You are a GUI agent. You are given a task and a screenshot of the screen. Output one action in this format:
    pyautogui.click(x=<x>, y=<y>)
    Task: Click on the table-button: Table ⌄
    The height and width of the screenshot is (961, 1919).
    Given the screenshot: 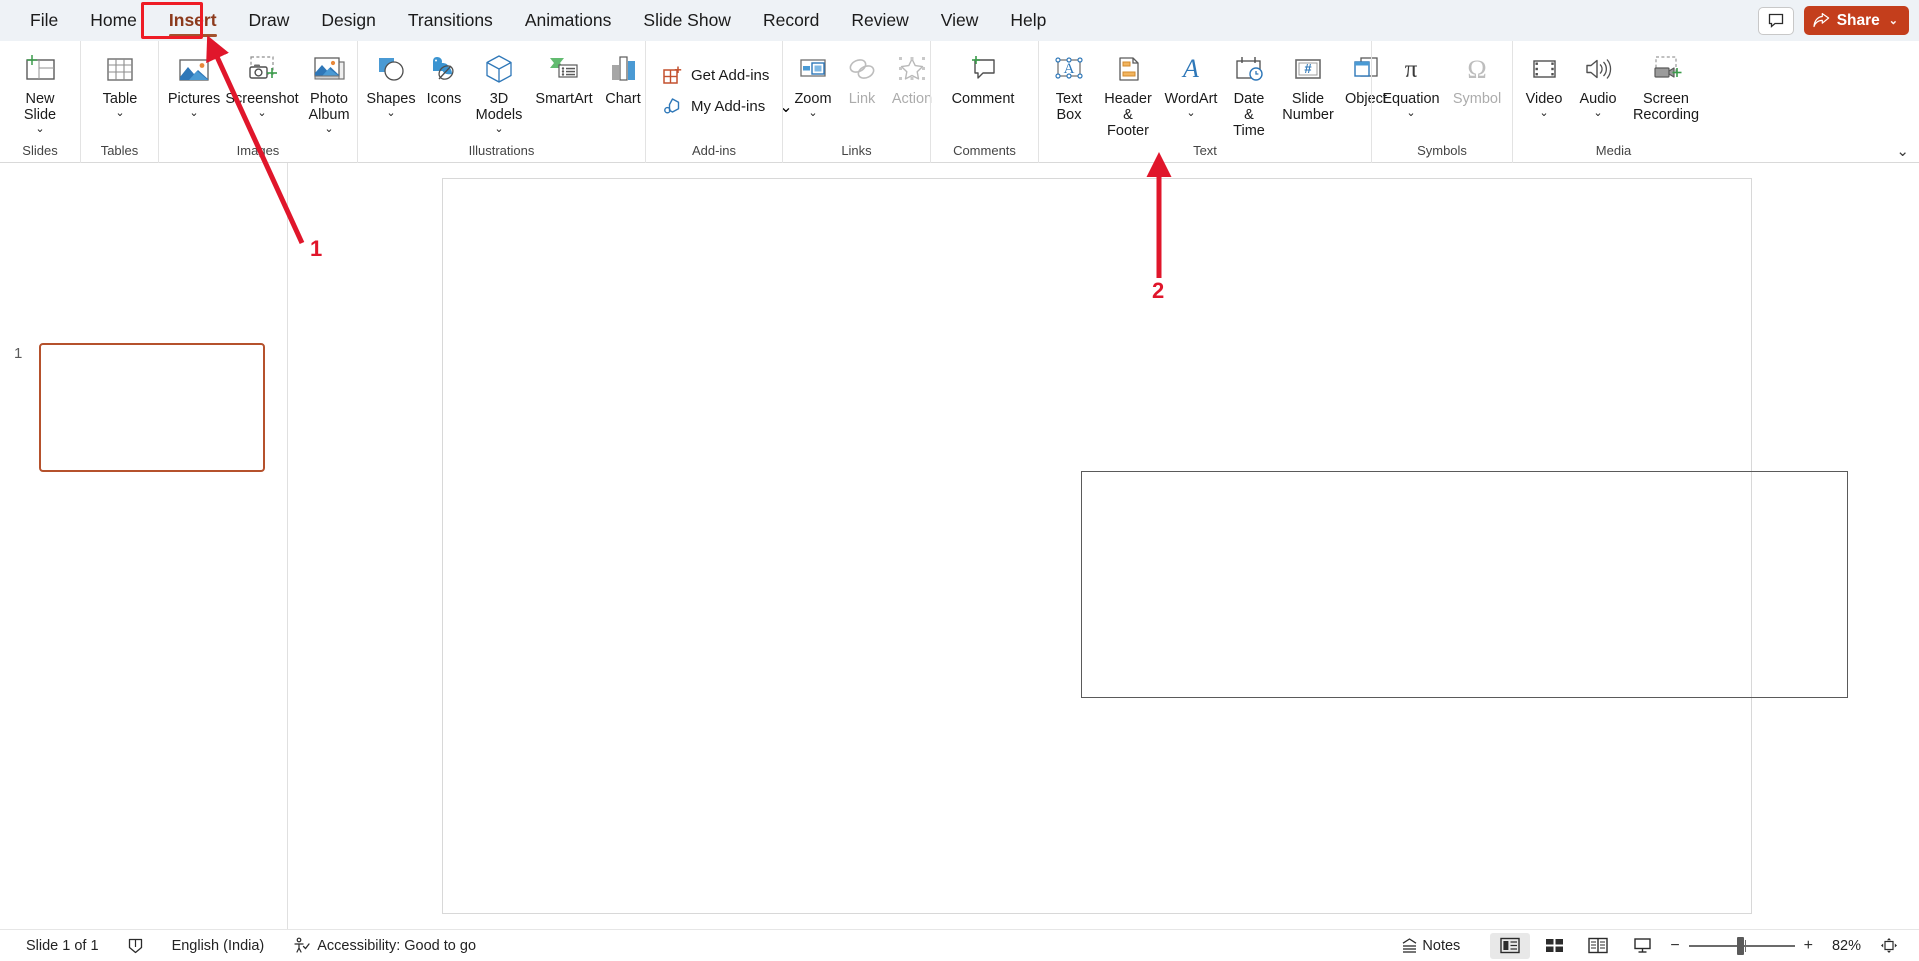 What is the action you would take?
    pyautogui.click(x=120, y=82)
    